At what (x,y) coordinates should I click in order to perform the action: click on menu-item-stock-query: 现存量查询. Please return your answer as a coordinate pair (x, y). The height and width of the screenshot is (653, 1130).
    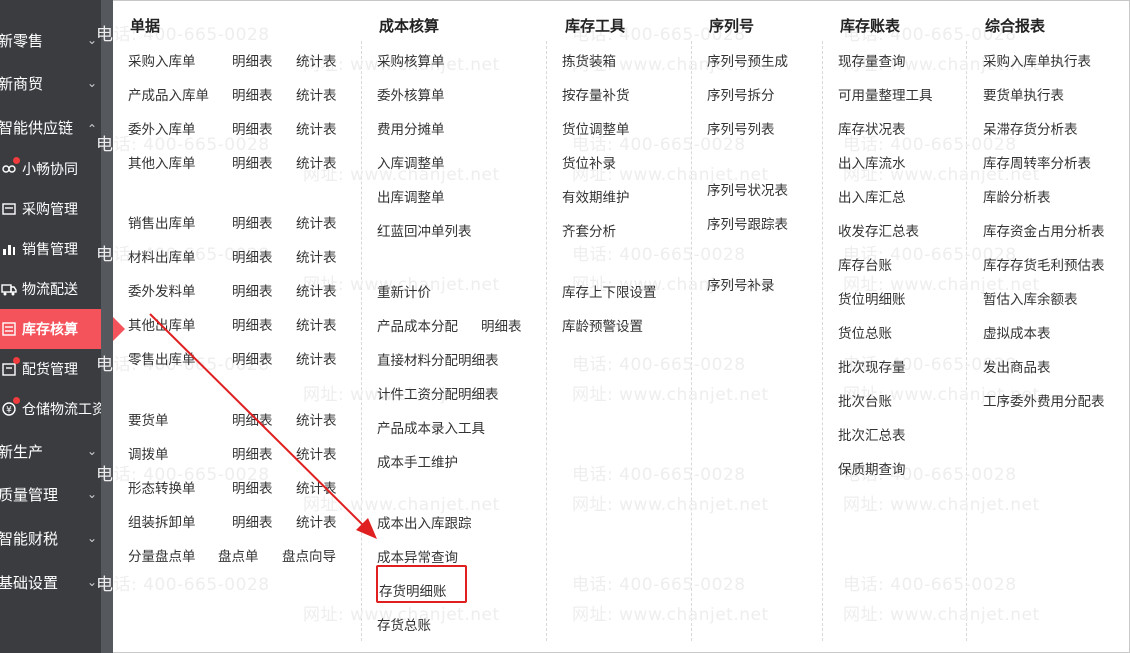
    Looking at the image, I should click on (872, 60).